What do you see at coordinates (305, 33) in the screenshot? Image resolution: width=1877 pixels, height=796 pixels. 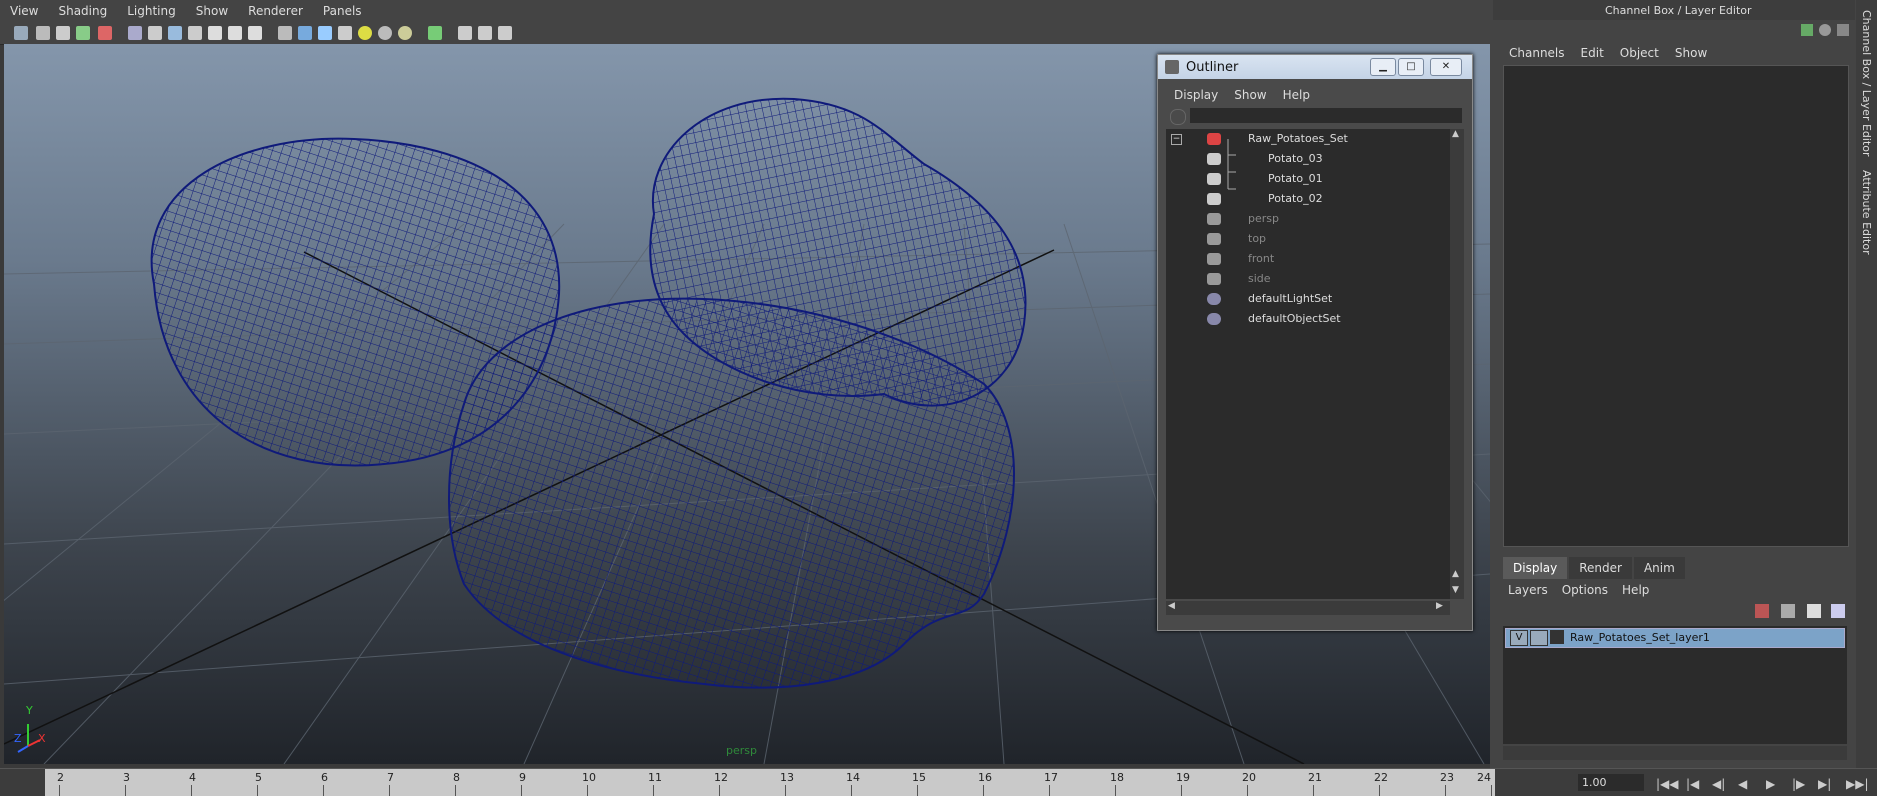 I see `smooth-shade-icon` at bounding box center [305, 33].